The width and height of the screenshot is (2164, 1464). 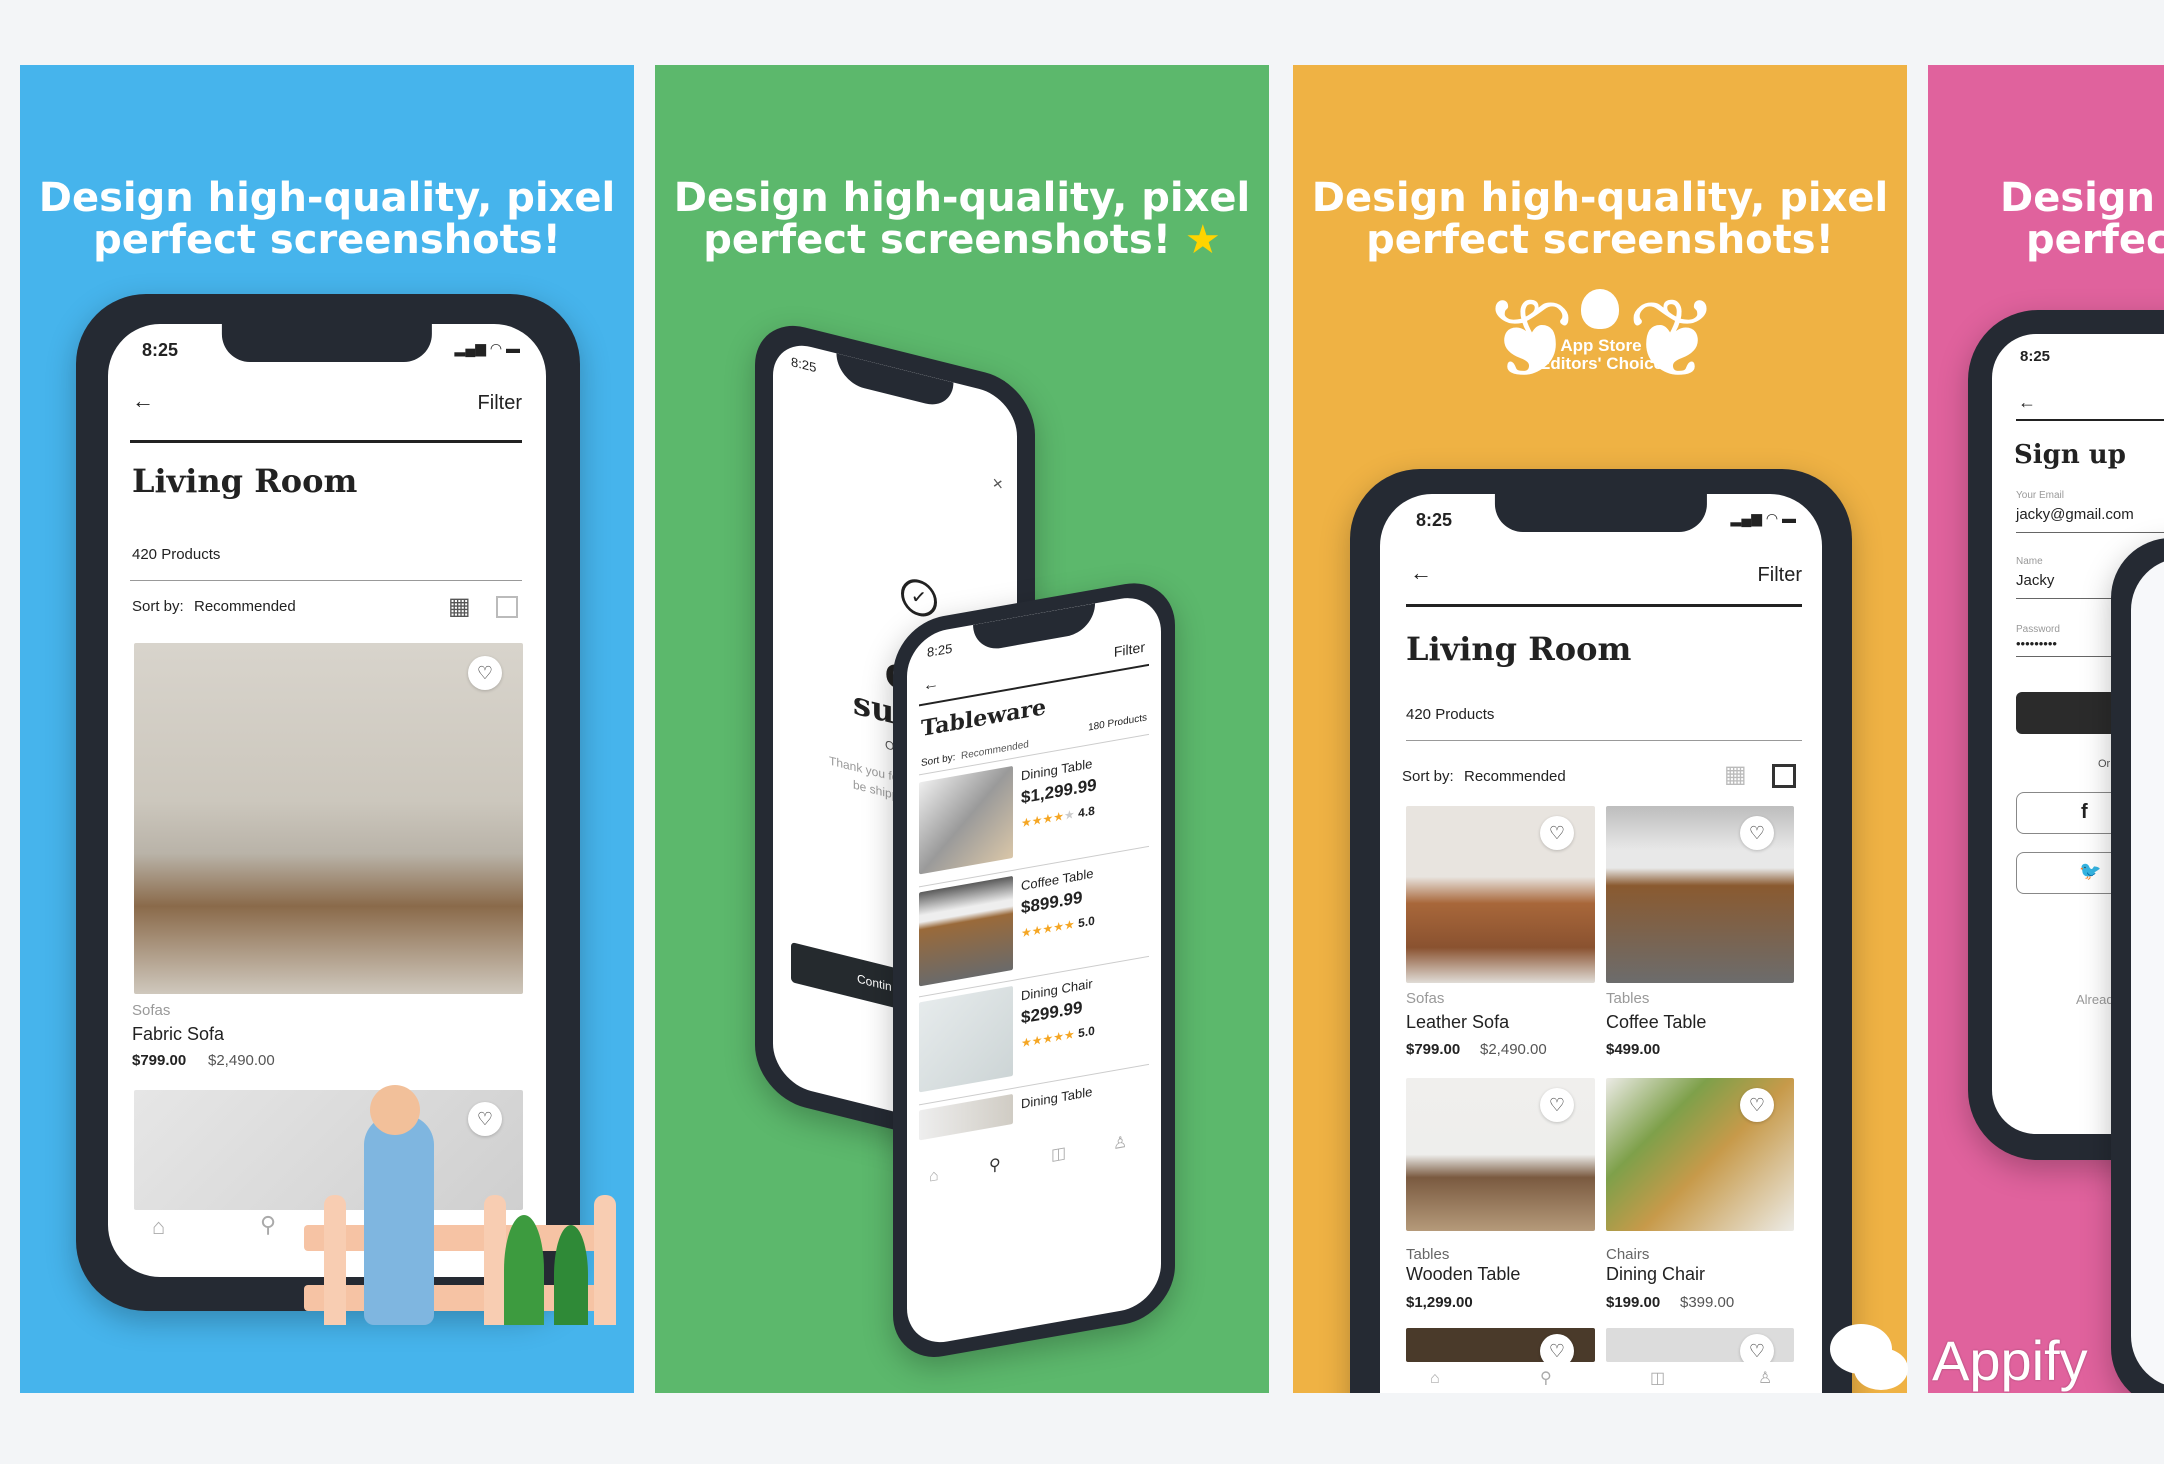 What do you see at coordinates (1601, 345) in the screenshot?
I see `app-store-editors-choice-badge: ❦ ❦ App Store Editors' Choice` at bounding box center [1601, 345].